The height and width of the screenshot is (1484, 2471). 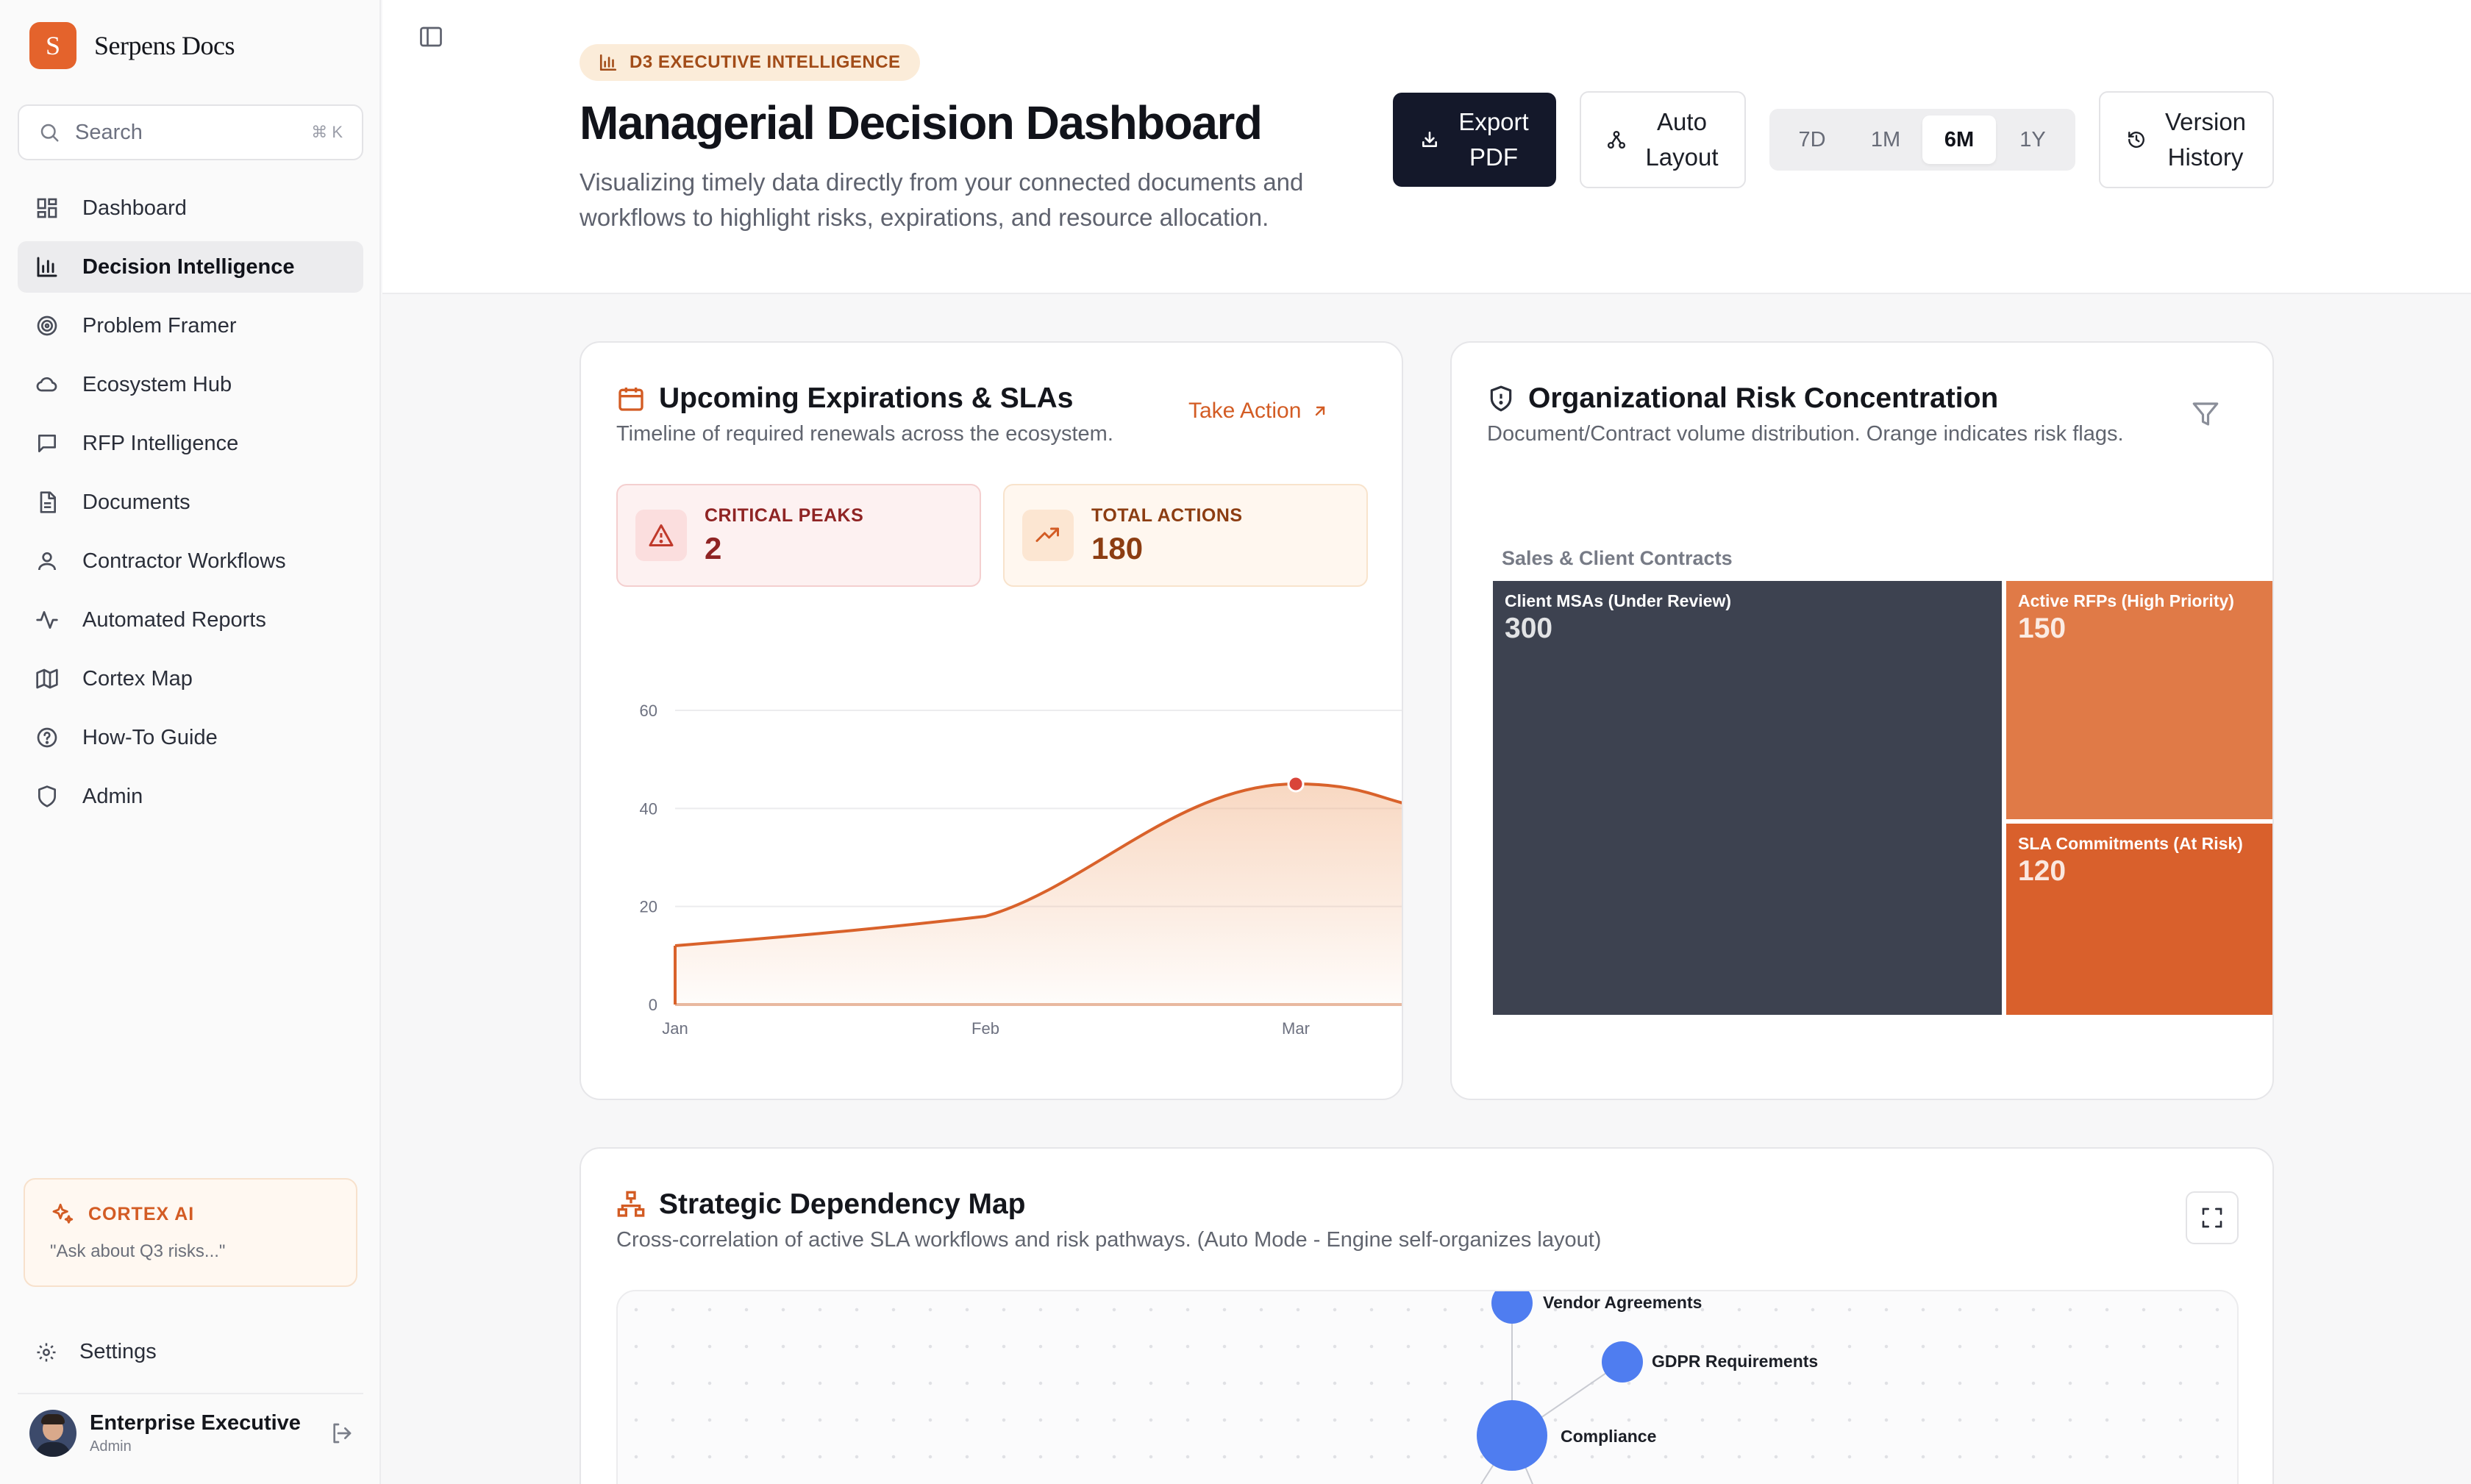 I want to click on treemap-cell: SLA Commitments (At Risk) 120, so click(x=2139, y=919).